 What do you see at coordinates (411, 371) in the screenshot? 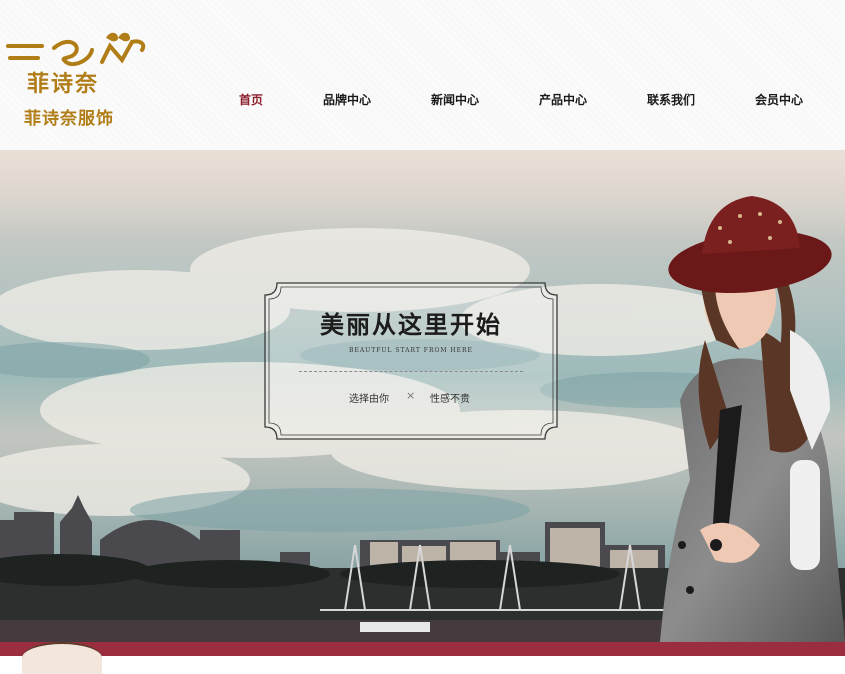
I see `slogan-divider` at bounding box center [411, 371].